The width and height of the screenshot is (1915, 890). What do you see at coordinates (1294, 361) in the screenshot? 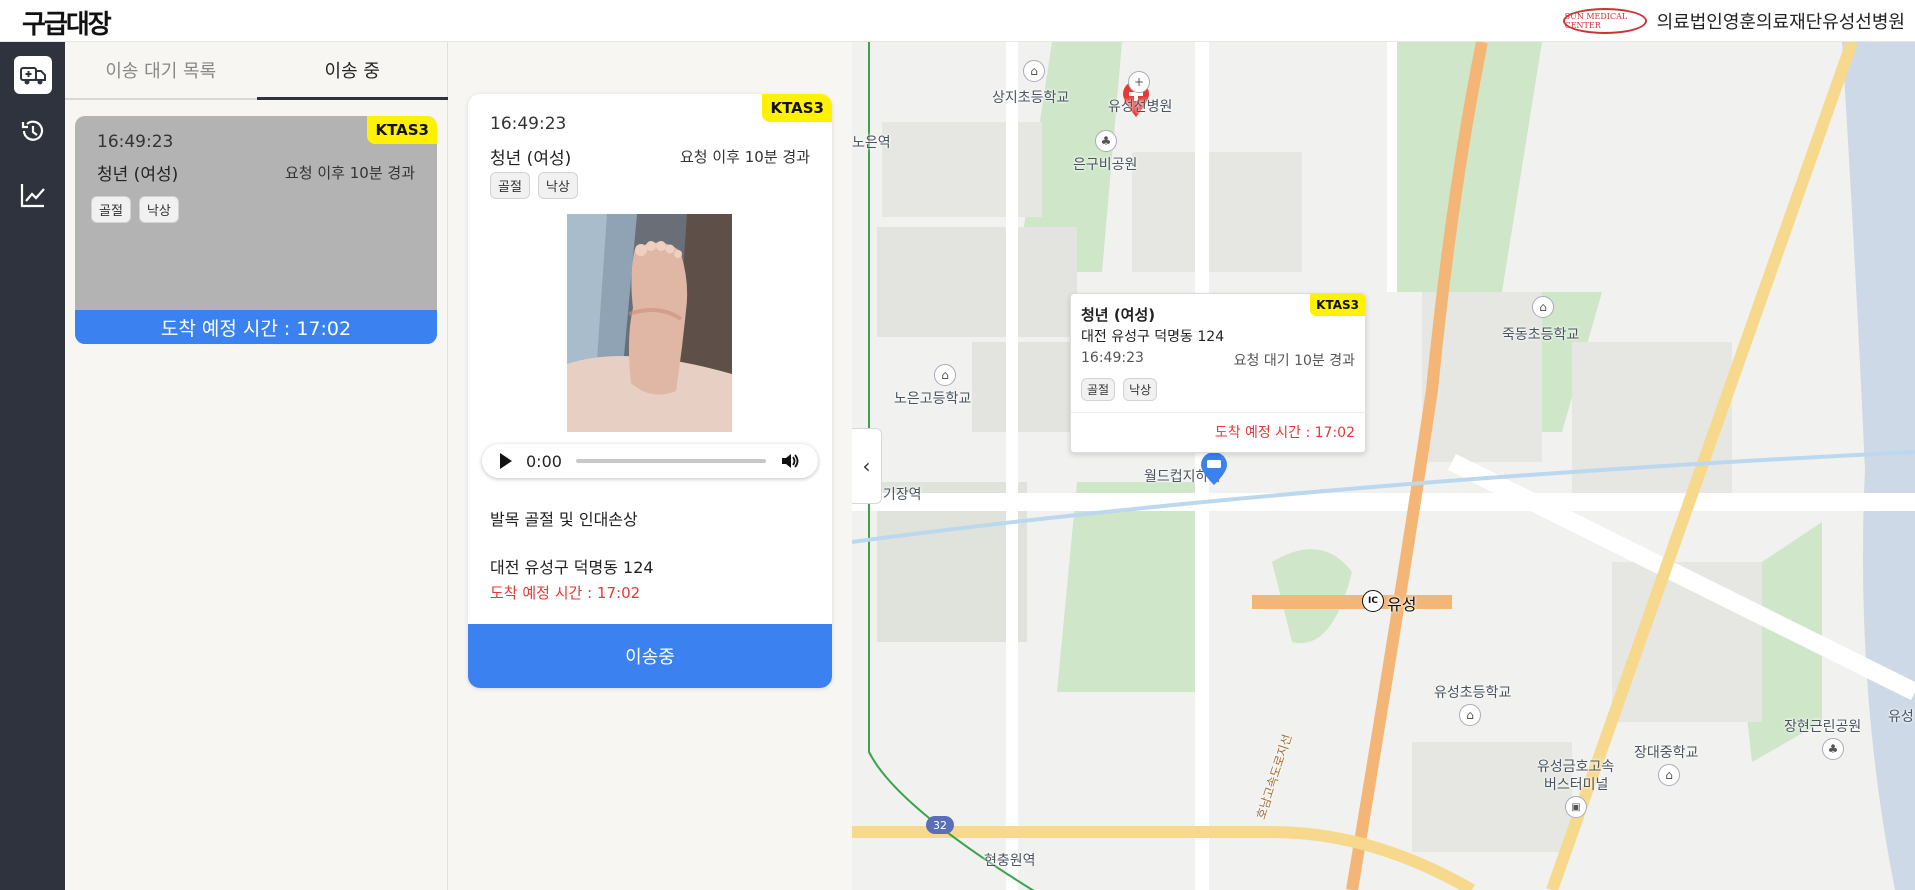
I see `elapsed-time: 요청 대기 10분 경과` at bounding box center [1294, 361].